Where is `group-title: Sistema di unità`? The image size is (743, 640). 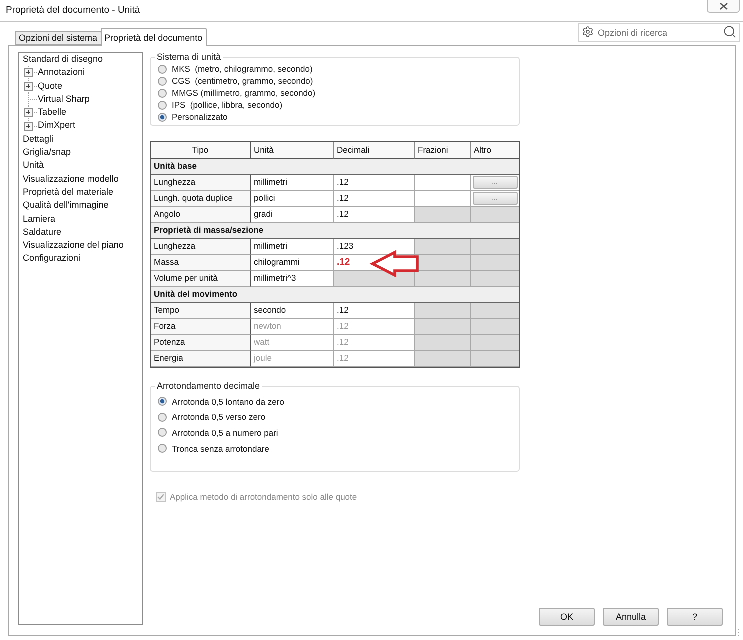 group-title: Sistema di unità is located at coordinates (189, 57).